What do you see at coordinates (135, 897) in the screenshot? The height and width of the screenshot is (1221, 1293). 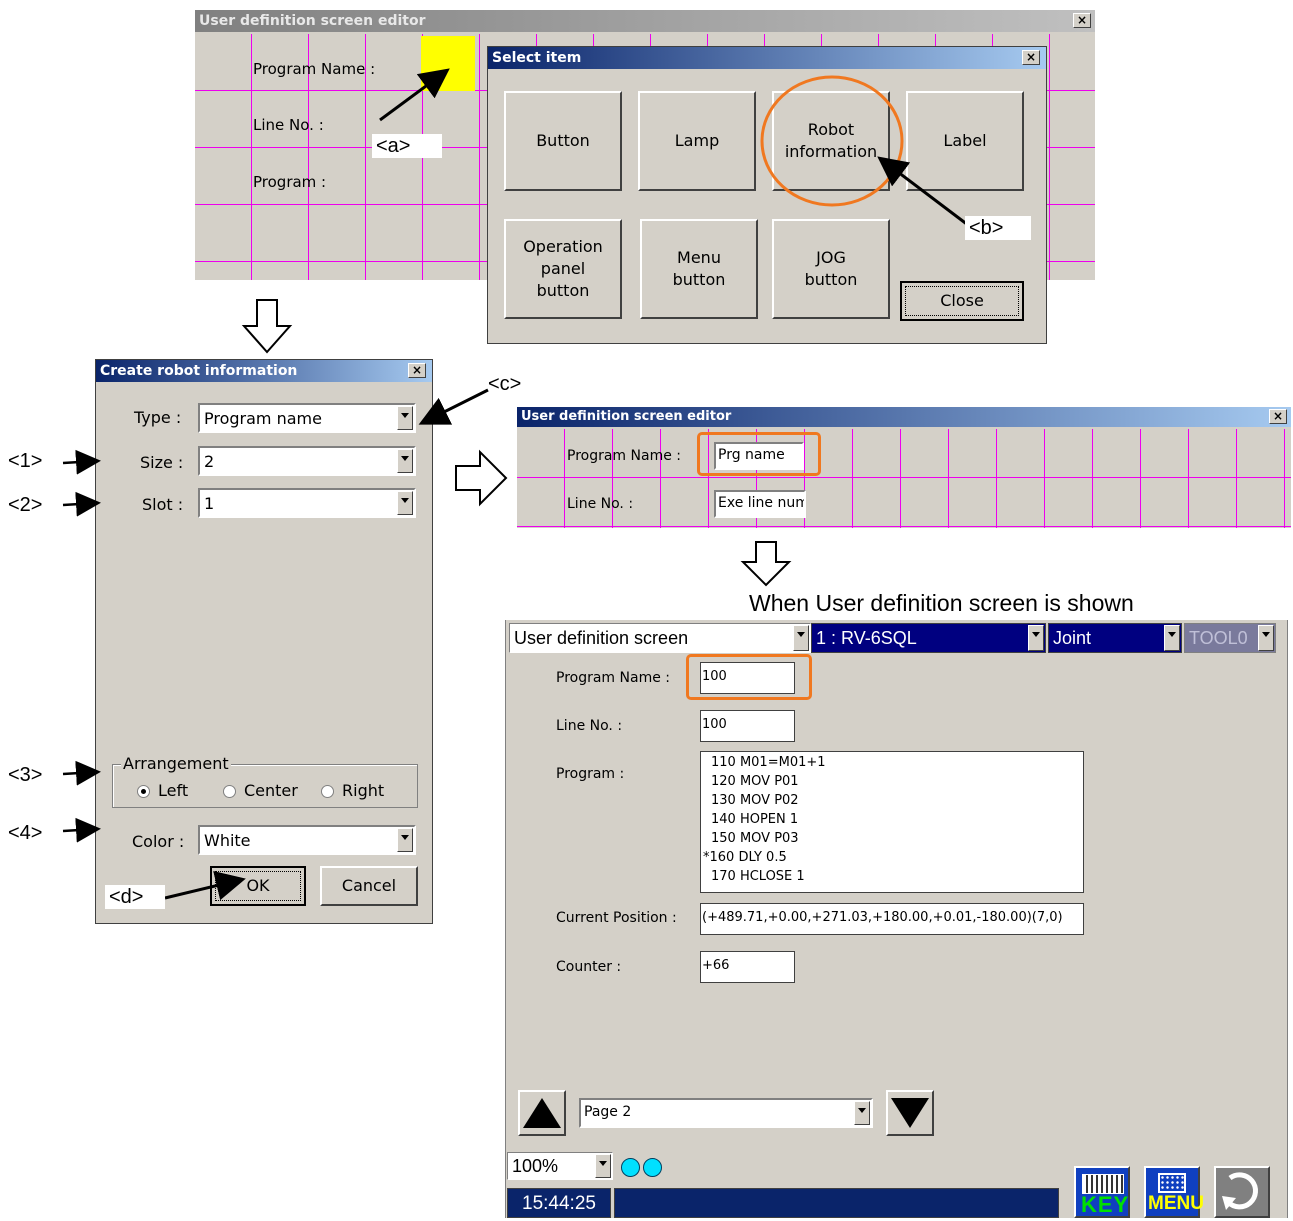 I see `callout-d: <d>` at bounding box center [135, 897].